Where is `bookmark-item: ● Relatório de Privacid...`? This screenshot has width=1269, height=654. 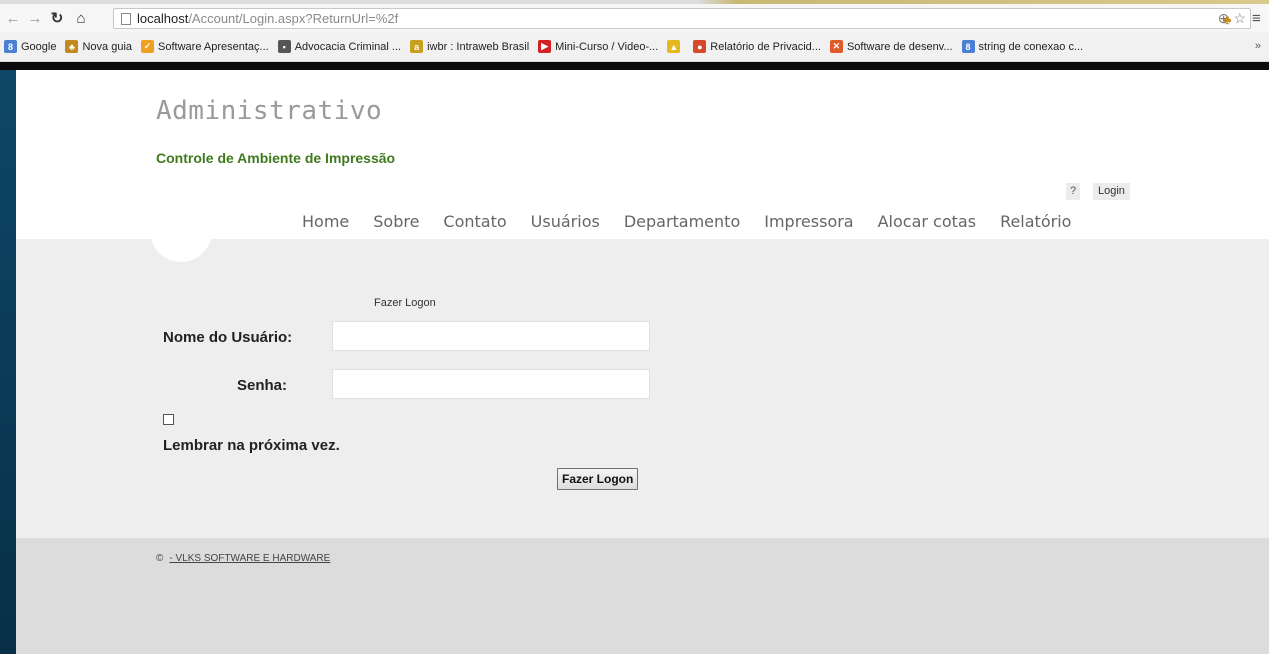 bookmark-item: ● Relatório de Privacid... is located at coordinates (757, 46).